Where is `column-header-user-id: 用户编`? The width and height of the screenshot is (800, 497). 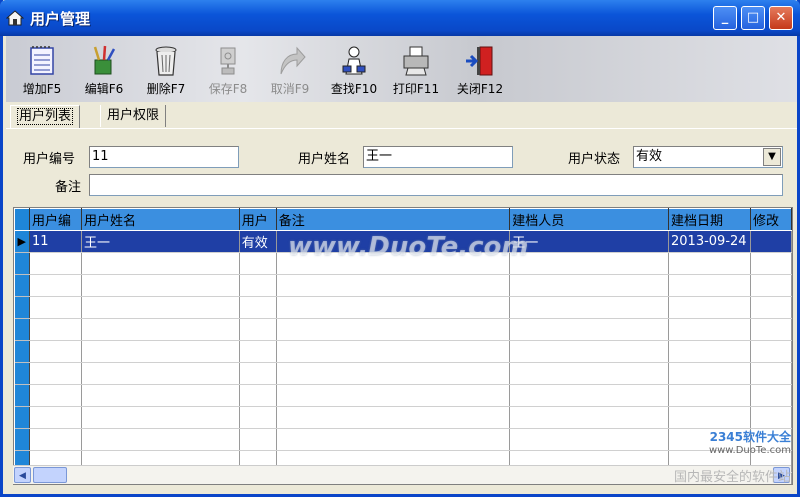 column-header-user-id: 用户编 is located at coordinates (55, 219).